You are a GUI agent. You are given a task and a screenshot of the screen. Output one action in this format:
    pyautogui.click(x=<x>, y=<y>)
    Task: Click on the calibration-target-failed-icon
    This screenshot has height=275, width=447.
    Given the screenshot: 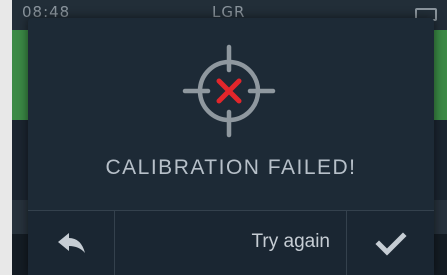 What is the action you would take?
    pyautogui.click(x=229, y=91)
    